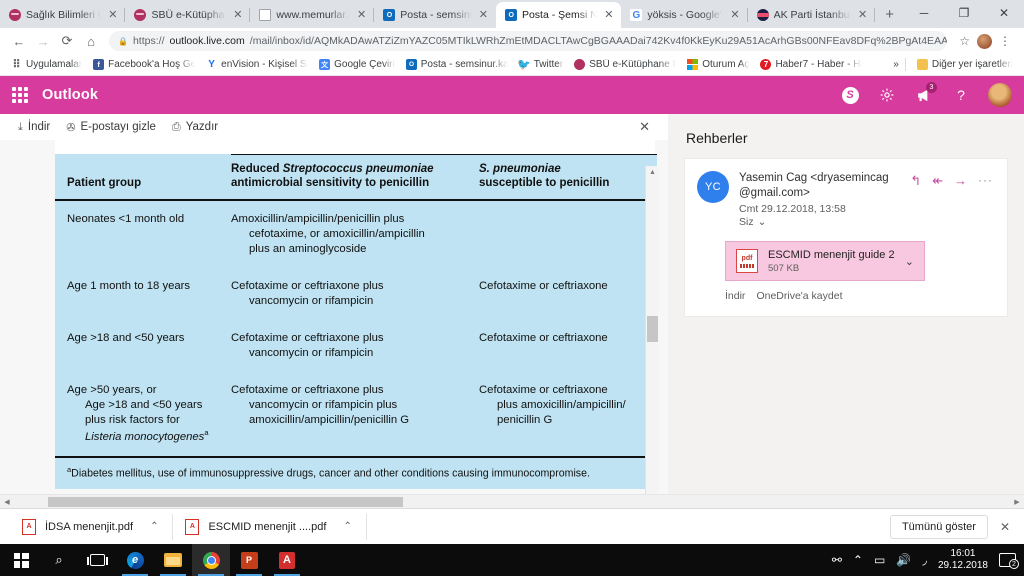 The height and width of the screenshot is (576, 1024). I want to click on acrobat-icon: A, so click(287, 560).